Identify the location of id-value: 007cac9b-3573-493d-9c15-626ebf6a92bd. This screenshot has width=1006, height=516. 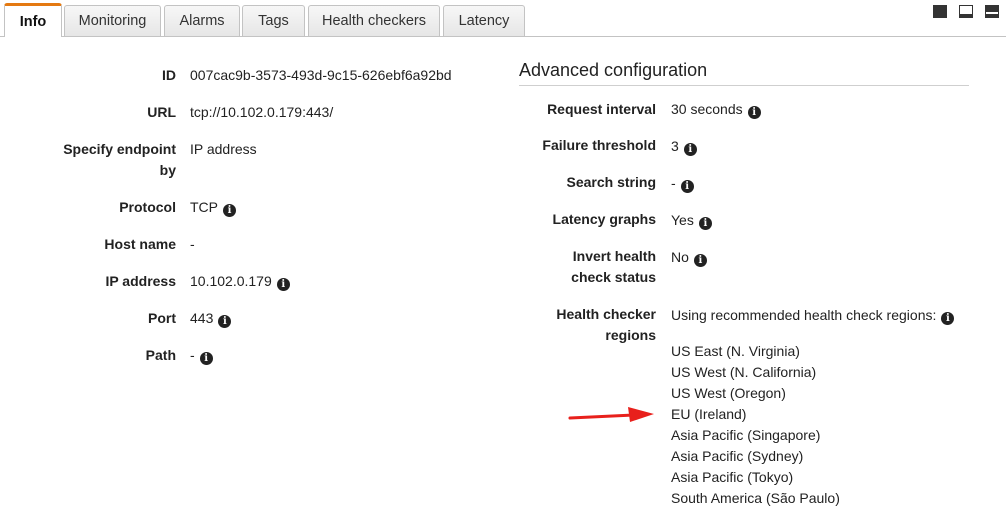
(321, 75).